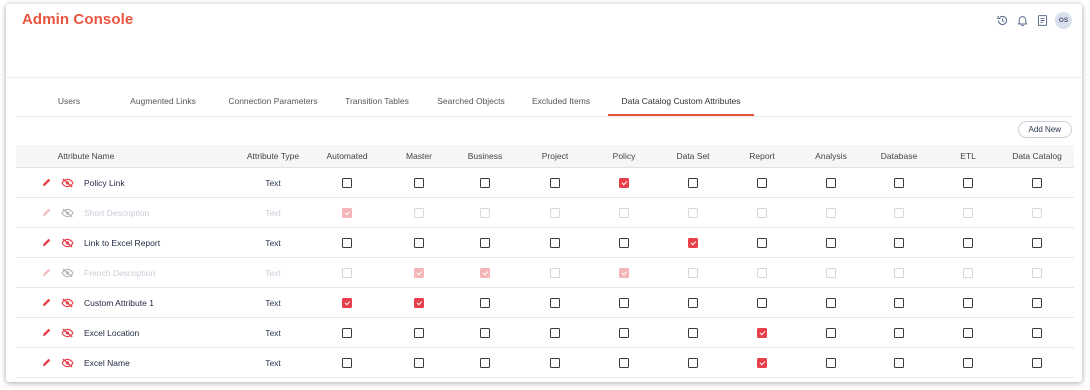 Image resolution: width=1090 pixels, height=390 pixels. Describe the element at coordinates (273, 362) in the screenshot. I see `attribute-type: Text` at that location.